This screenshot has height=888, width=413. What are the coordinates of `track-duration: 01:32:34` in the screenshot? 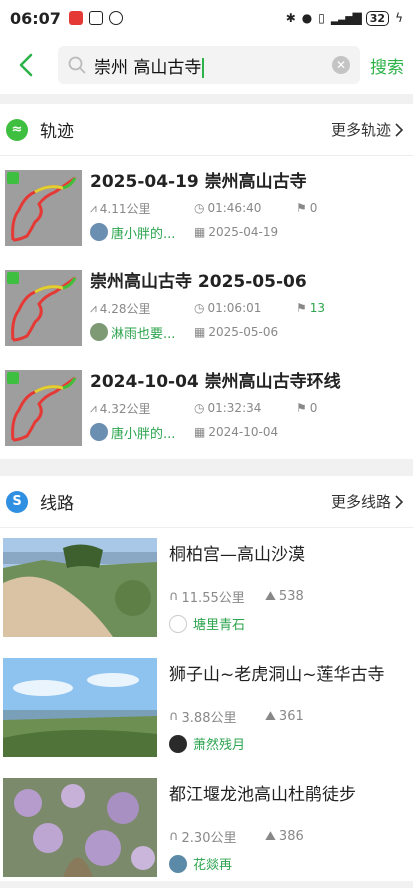 It's located at (234, 408).